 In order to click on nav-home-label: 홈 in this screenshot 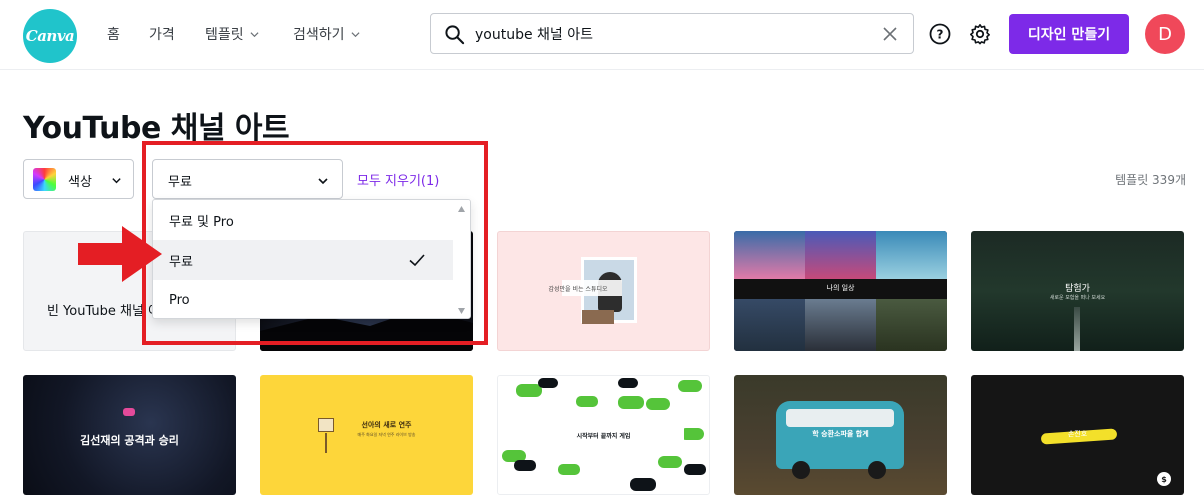, I will do `click(113, 35)`.